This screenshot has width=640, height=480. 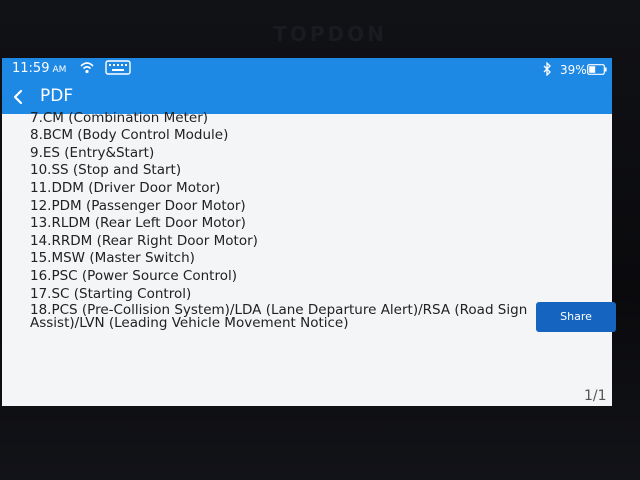 What do you see at coordinates (125, 188) in the screenshot?
I see `list-item: 11.DDM (Driver Door Motor)` at bounding box center [125, 188].